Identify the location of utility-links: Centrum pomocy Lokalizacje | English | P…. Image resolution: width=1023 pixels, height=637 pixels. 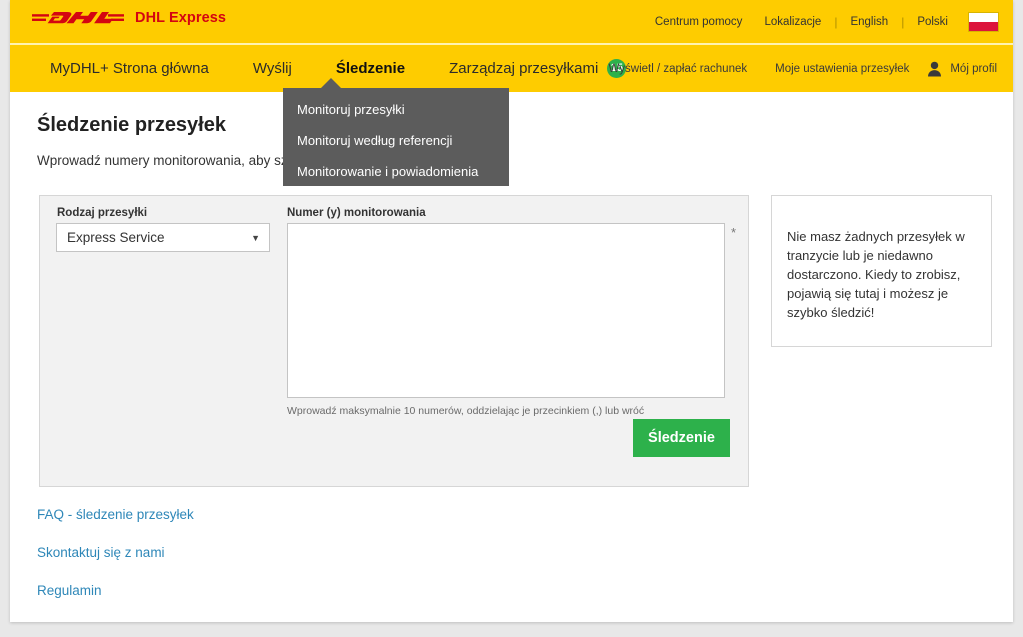
(821, 21).